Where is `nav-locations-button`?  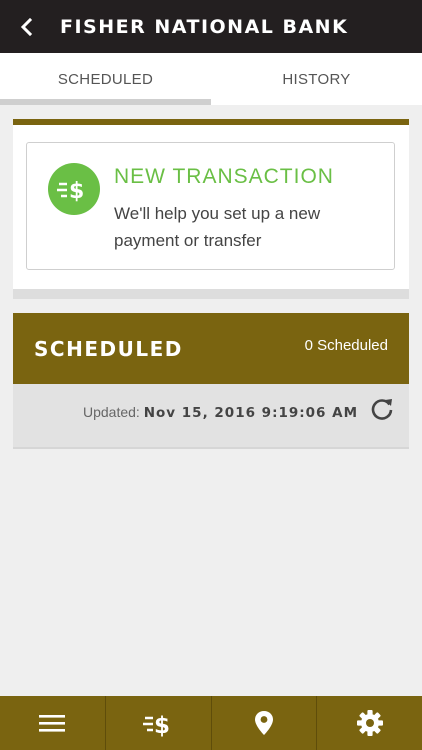
nav-locations-button is located at coordinates (265, 723).